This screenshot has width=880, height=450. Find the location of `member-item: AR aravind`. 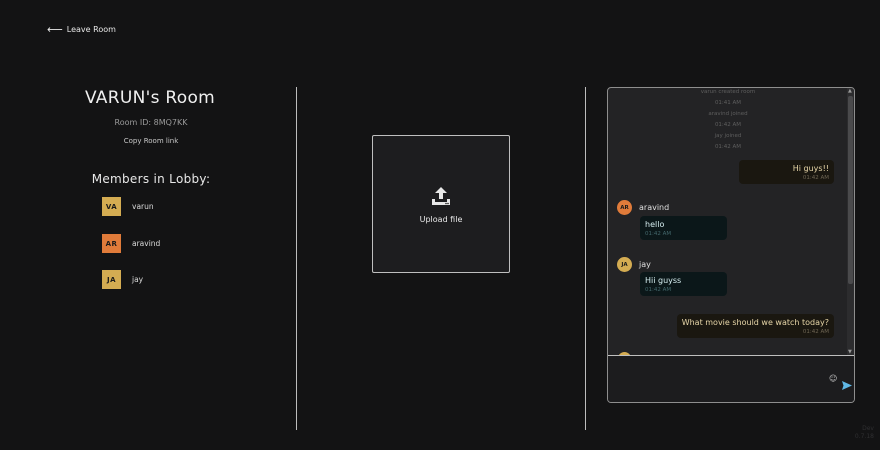

member-item: AR aravind is located at coordinates (131, 243).